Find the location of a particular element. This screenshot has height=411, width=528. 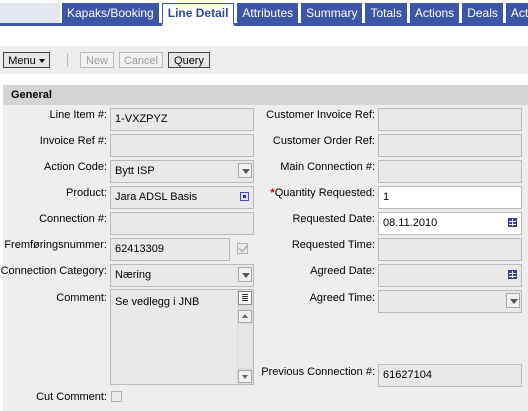

tab-actions: Actions is located at coordinates (434, 14).